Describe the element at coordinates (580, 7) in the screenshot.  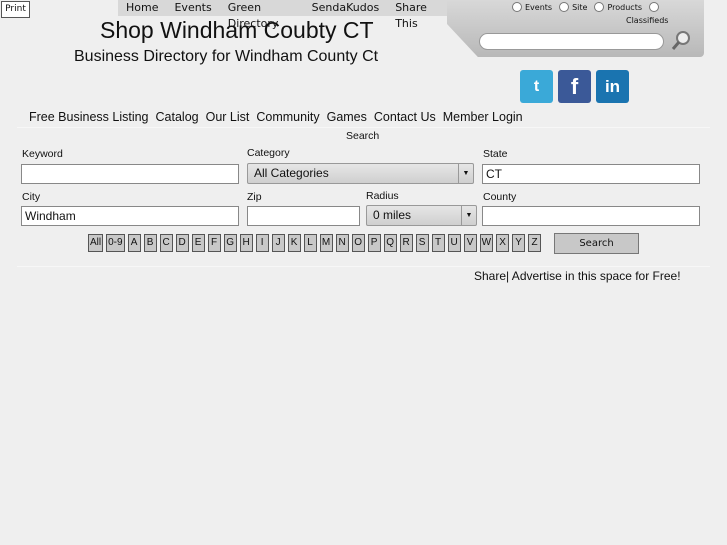
I see `scope-label: Site` at that location.